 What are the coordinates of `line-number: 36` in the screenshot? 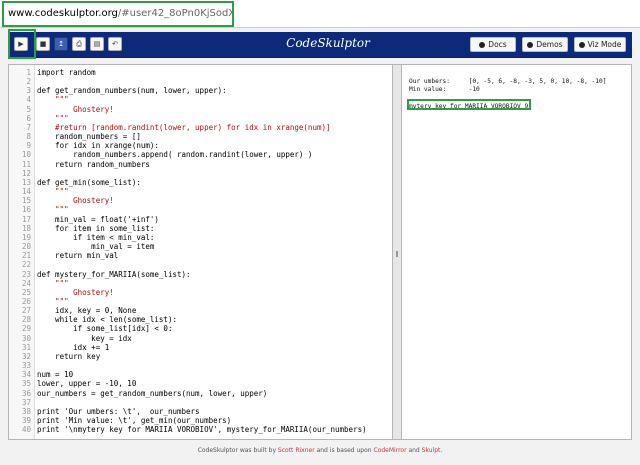 It's located at (26, 393).